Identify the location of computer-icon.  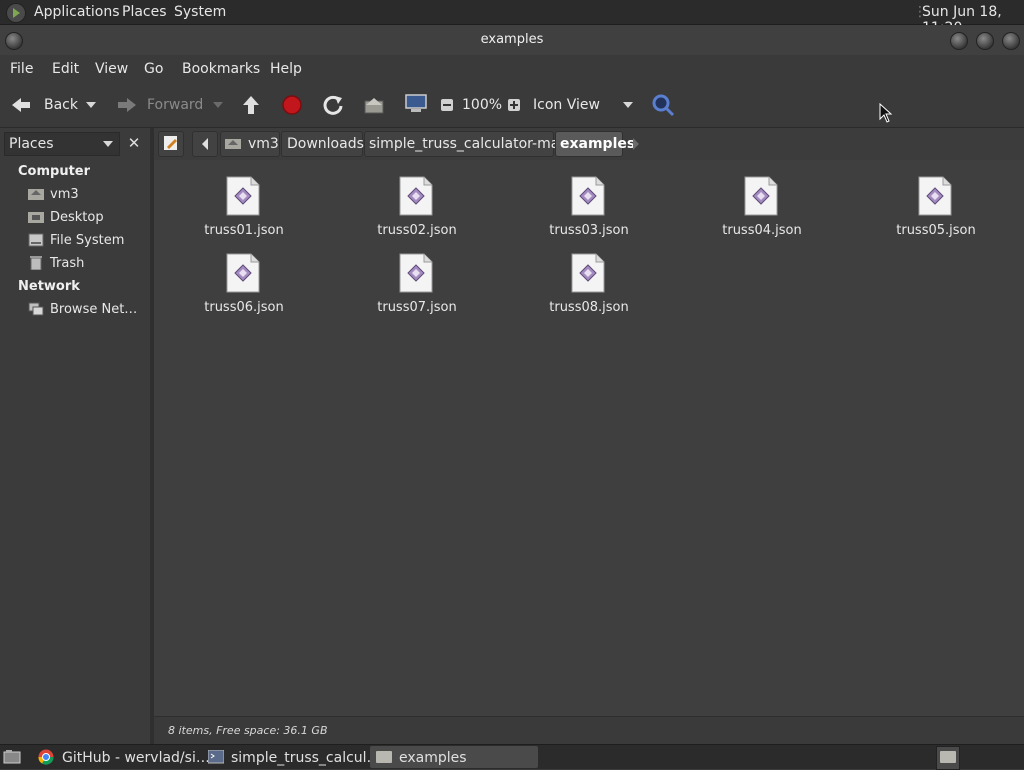
(416, 104).